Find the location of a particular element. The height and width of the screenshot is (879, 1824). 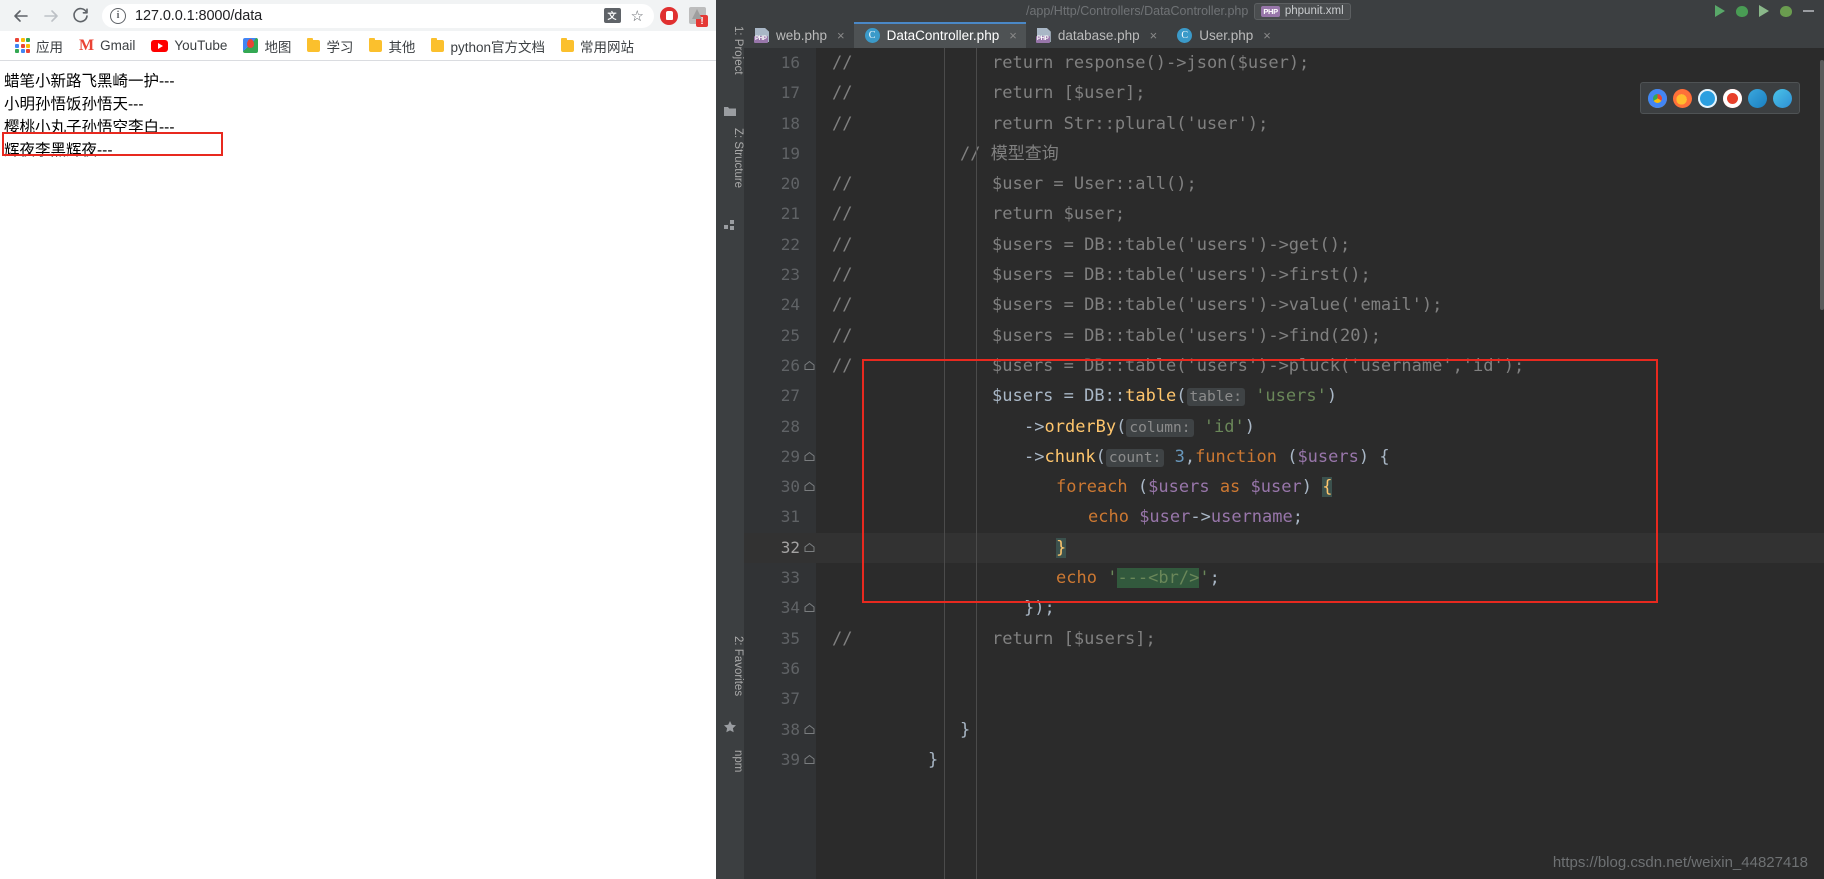

code-token: 'id' is located at coordinates (1224, 426).